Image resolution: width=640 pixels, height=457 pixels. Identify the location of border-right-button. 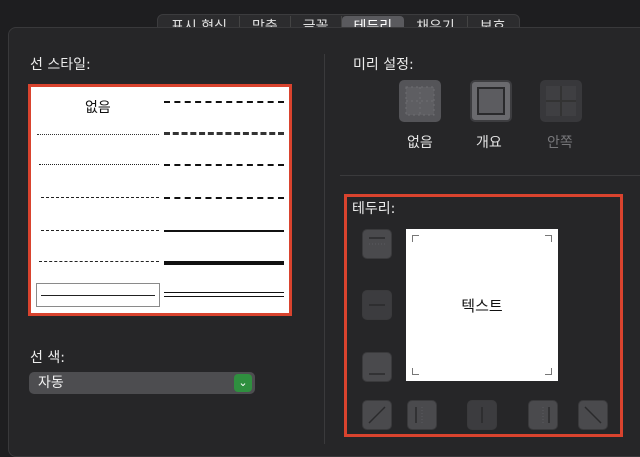
(543, 415).